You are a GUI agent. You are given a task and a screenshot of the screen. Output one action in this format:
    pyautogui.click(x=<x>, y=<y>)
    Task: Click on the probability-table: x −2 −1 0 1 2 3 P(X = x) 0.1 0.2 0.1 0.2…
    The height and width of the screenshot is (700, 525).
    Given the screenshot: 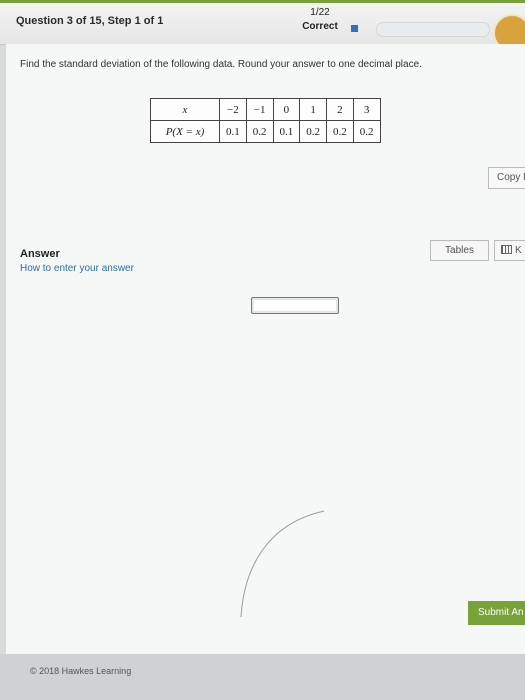 What is the action you would take?
    pyautogui.click(x=265, y=120)
    